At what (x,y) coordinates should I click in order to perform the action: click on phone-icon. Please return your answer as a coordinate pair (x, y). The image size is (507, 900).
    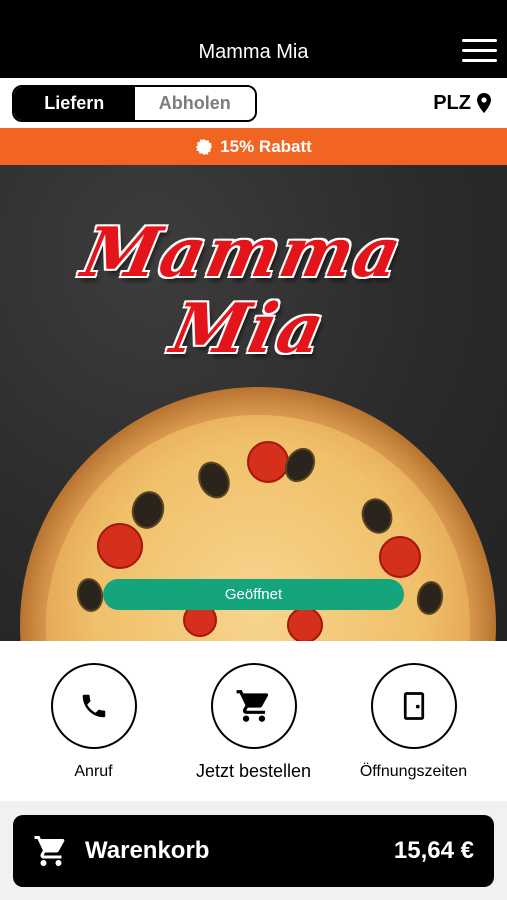
    Looking at the image, I should click on (93, 706).